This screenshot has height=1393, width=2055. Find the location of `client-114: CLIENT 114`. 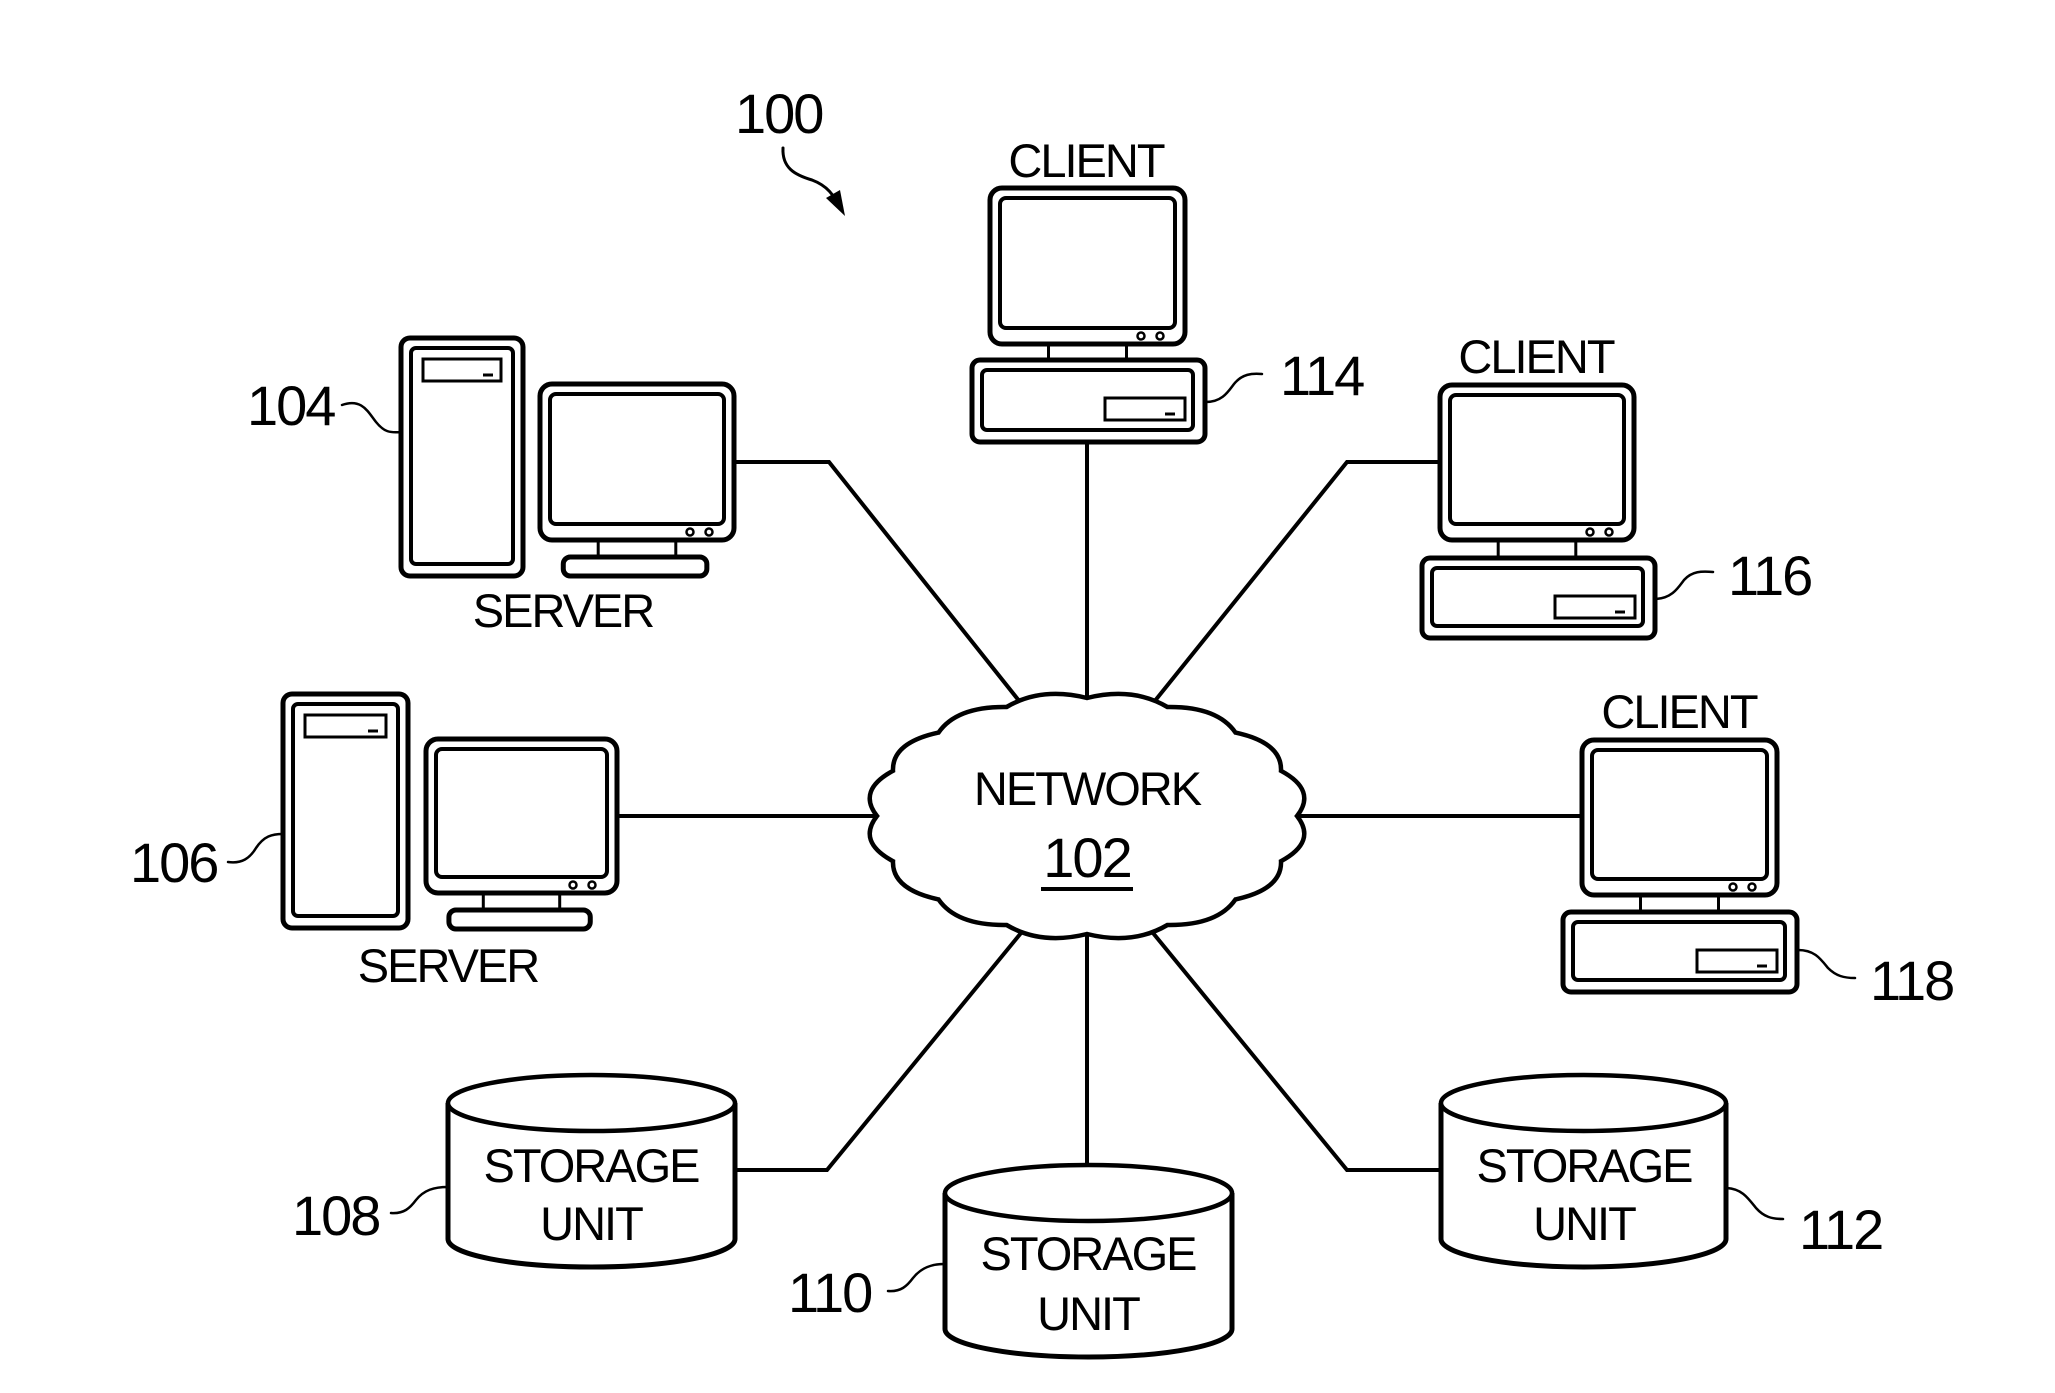

client-114: CLIENT 114 is located at coordinates (1167, 289).